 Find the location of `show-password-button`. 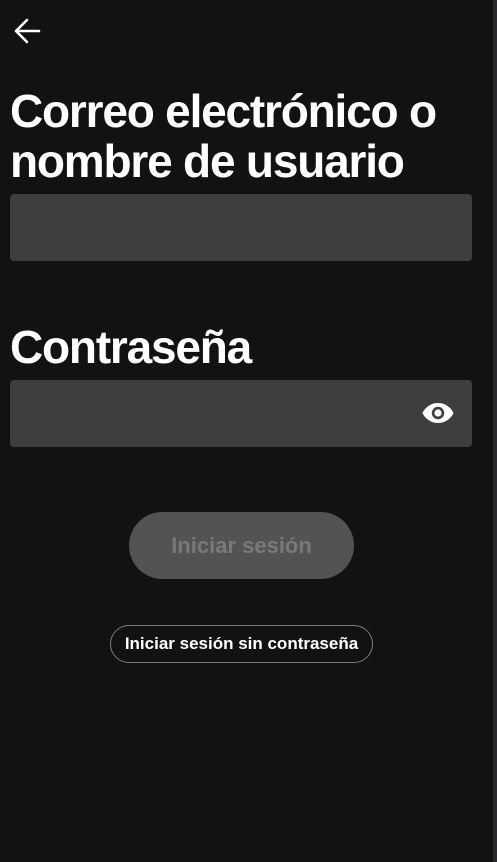

show-password-button is located at coordinates (438, 413).